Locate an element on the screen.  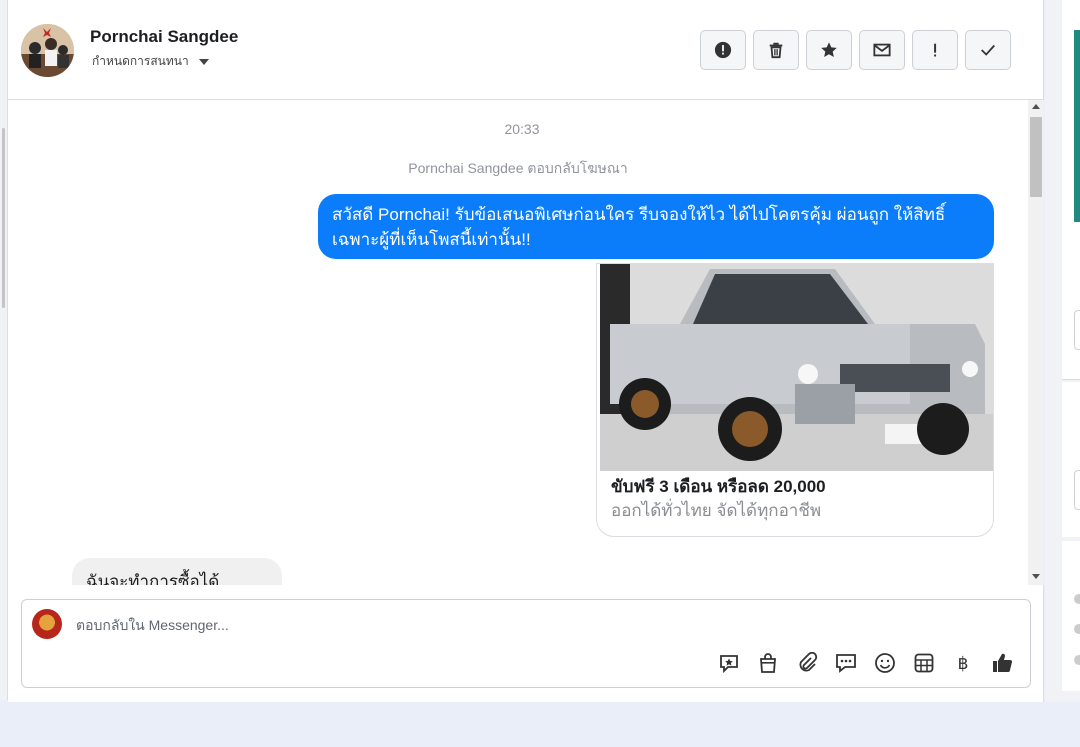
caret-down-icon is located at coordinates (203, 61).